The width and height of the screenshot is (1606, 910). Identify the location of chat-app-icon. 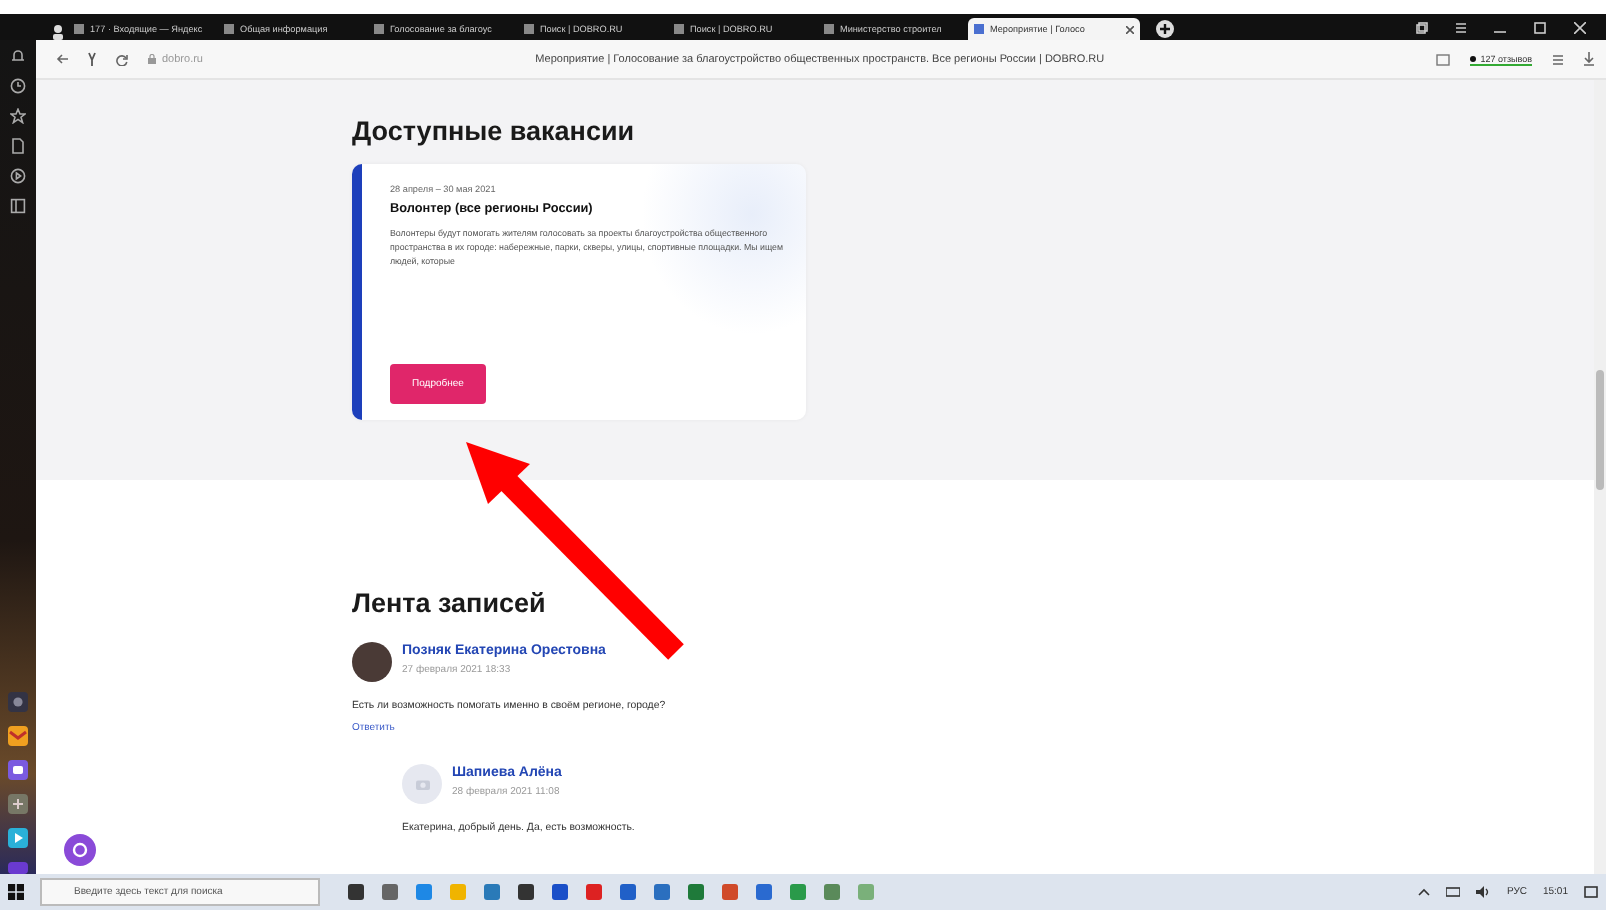
(18, 770).